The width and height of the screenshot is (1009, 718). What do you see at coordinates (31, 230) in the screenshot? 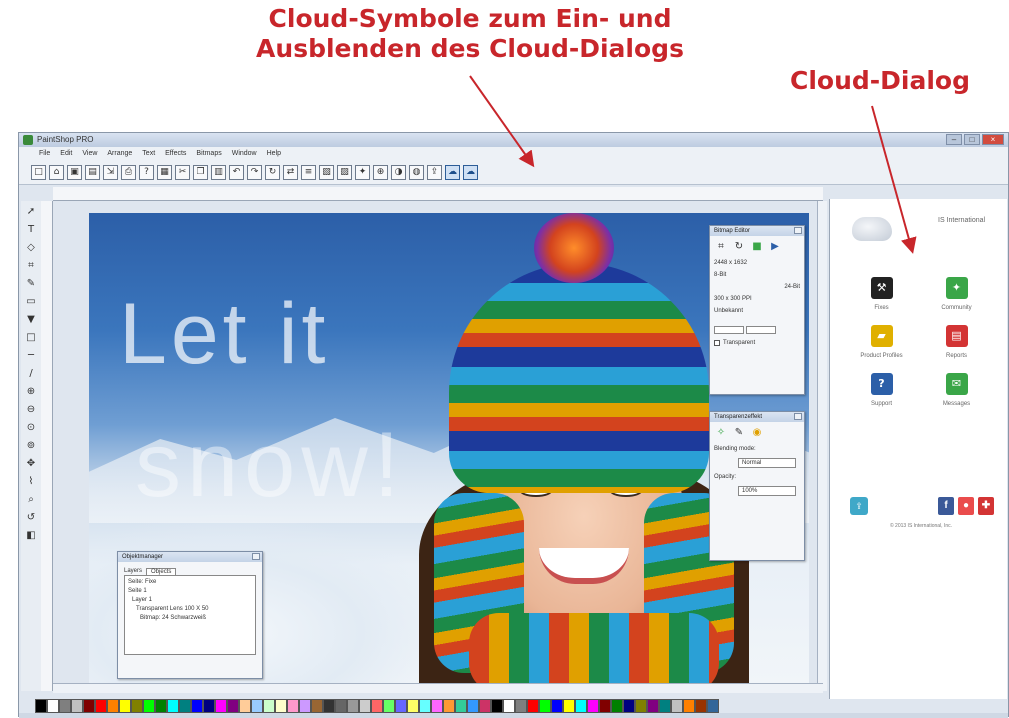
I see `text-icon: T` at bounding box center [31, 230].